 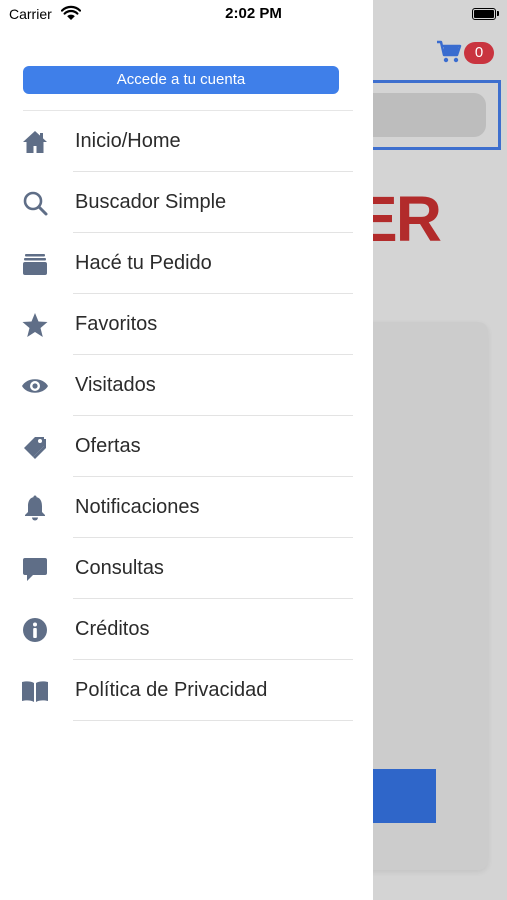 What do you see at coordinates (213, 720) in the screenshot?
I see `divider` at bounding box center [213, 720].